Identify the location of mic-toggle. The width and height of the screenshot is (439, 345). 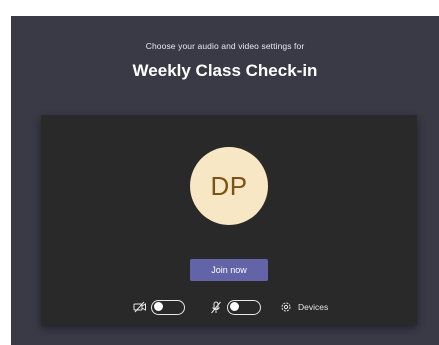
(244, 307).